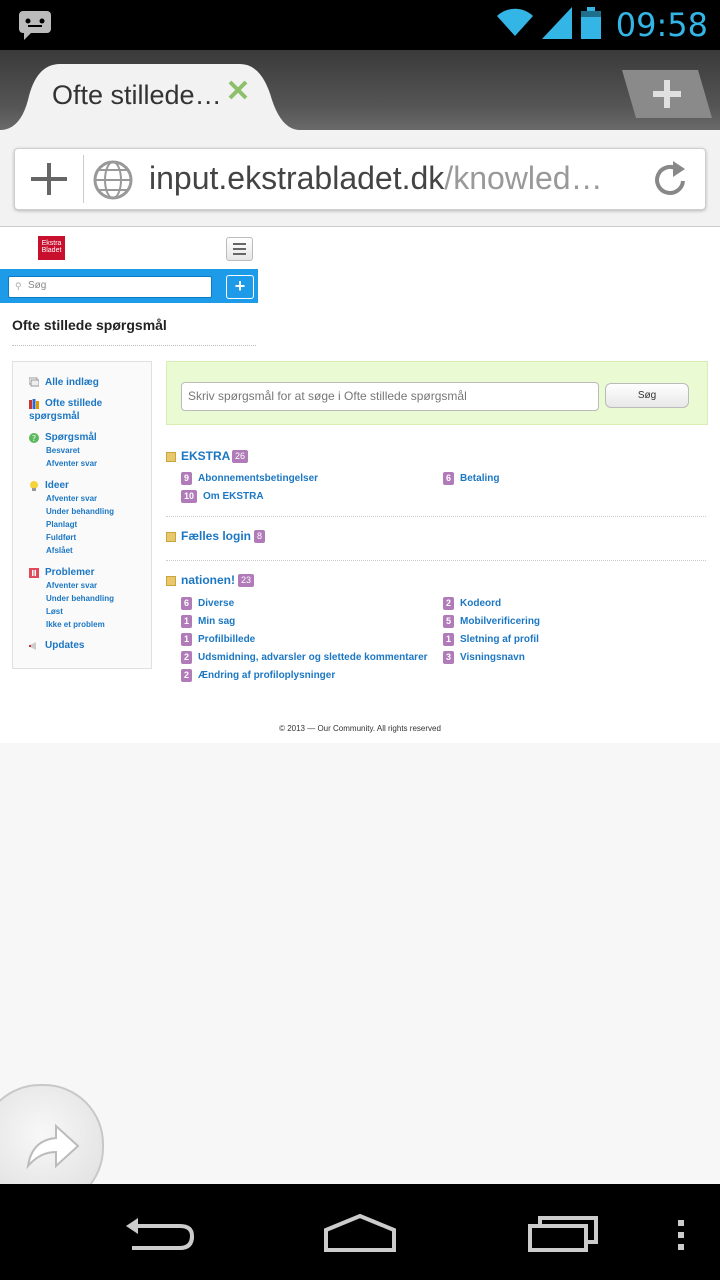 The height and width of the screenshot is (1280, 720). Describe the element at coordinates (129, 248) in the screenshot. I see `site-header: Ekstra Bladet` at that location.